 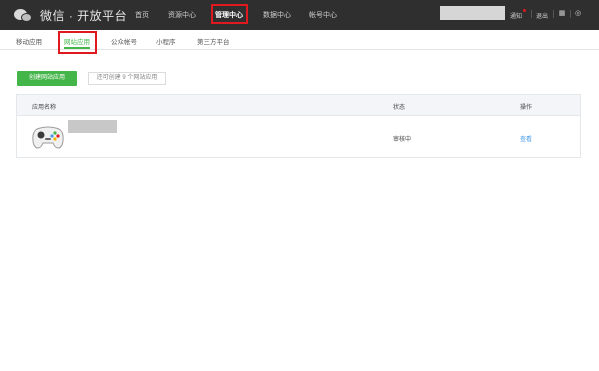 What do you see at coordinates (142, 15) in the screenshot?
I see `nav-home: 首页` at bounding box center [142, 15].